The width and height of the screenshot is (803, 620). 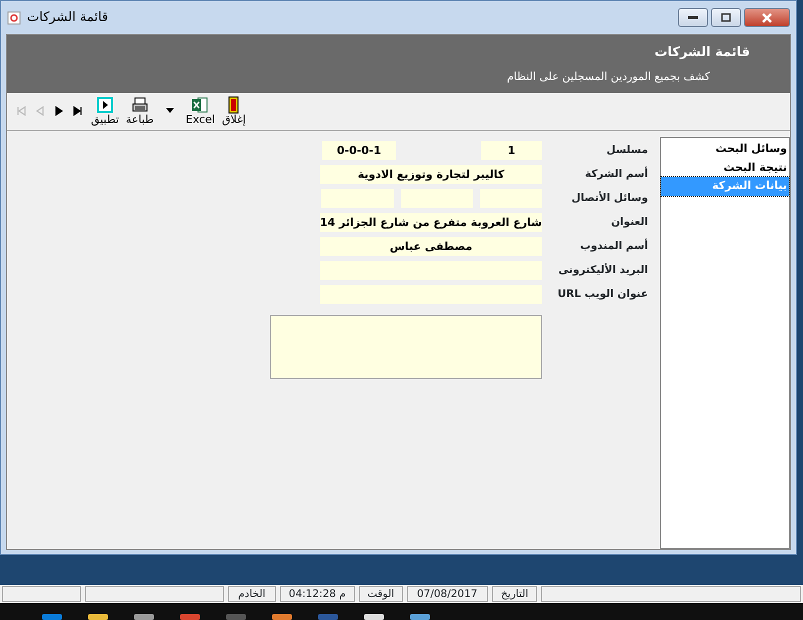 I want to click on minimize-icon, so click(x=693, y=18).